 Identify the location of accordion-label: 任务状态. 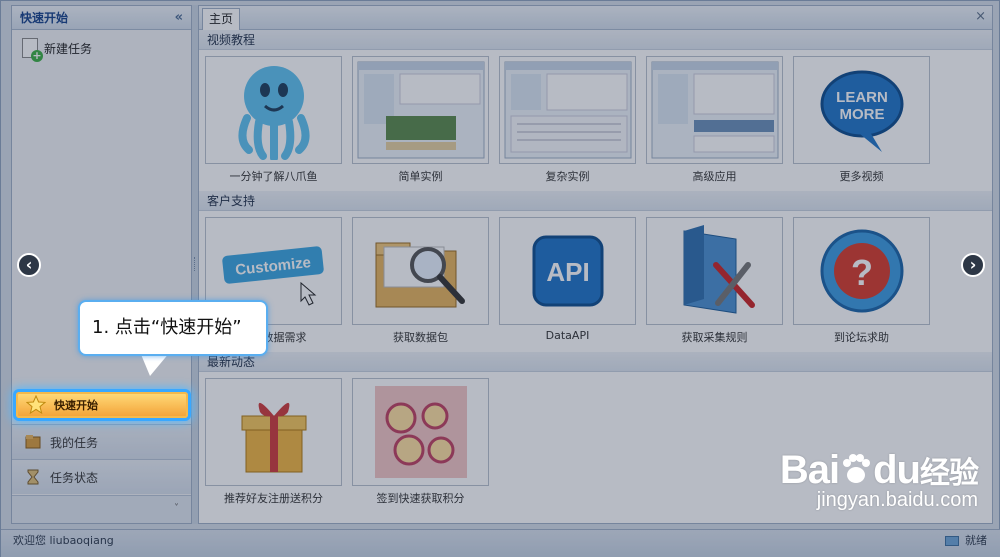
(74, 477).